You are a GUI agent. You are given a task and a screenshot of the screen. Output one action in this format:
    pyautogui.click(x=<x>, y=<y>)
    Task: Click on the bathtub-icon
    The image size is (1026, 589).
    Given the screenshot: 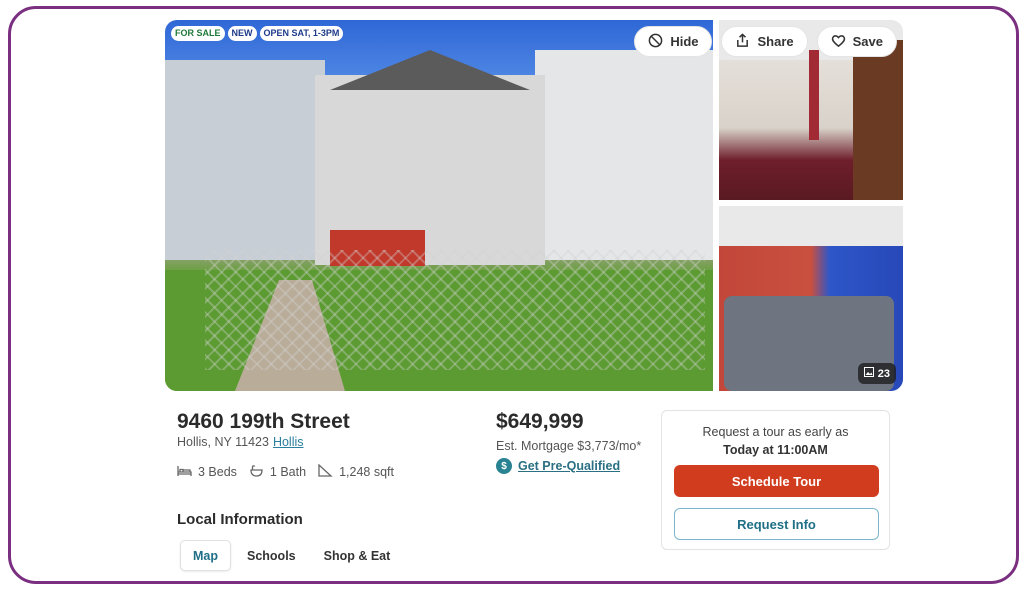 What is the action you would take?
    pyautogui.click(x=256, y=472)
    